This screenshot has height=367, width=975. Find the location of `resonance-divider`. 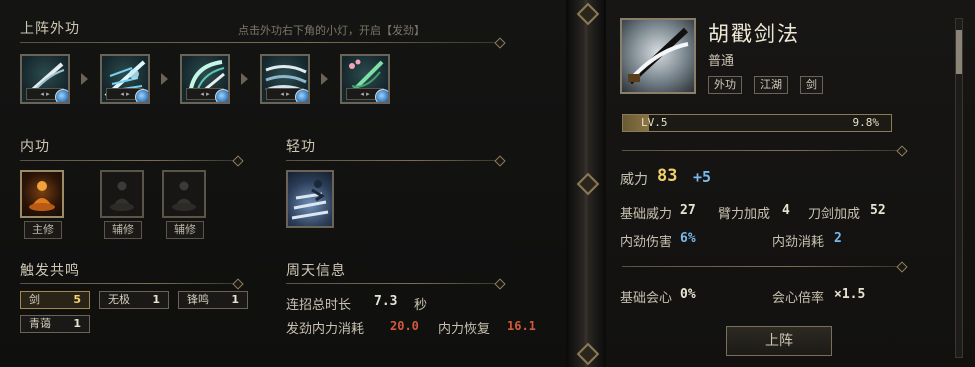

resonance-divider is located at coordinates (129, 283).